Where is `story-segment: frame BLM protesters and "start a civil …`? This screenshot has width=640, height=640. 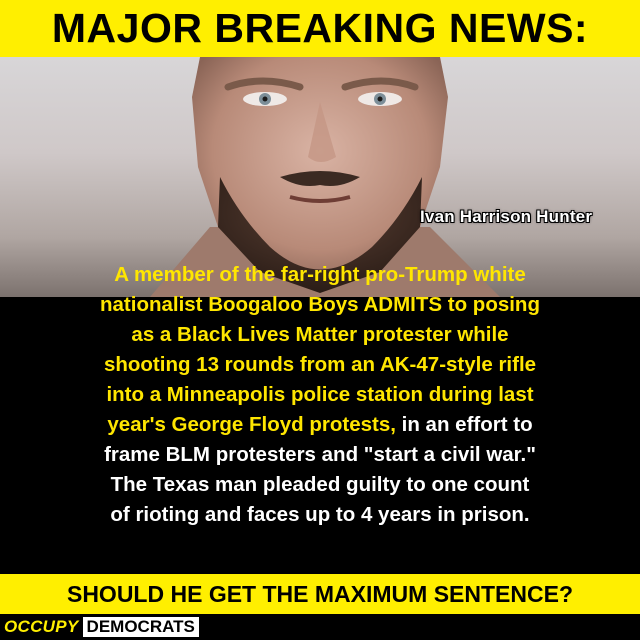 story-segment: frame BLM protesters and "start a civil … is located at coordinates (320, 454).